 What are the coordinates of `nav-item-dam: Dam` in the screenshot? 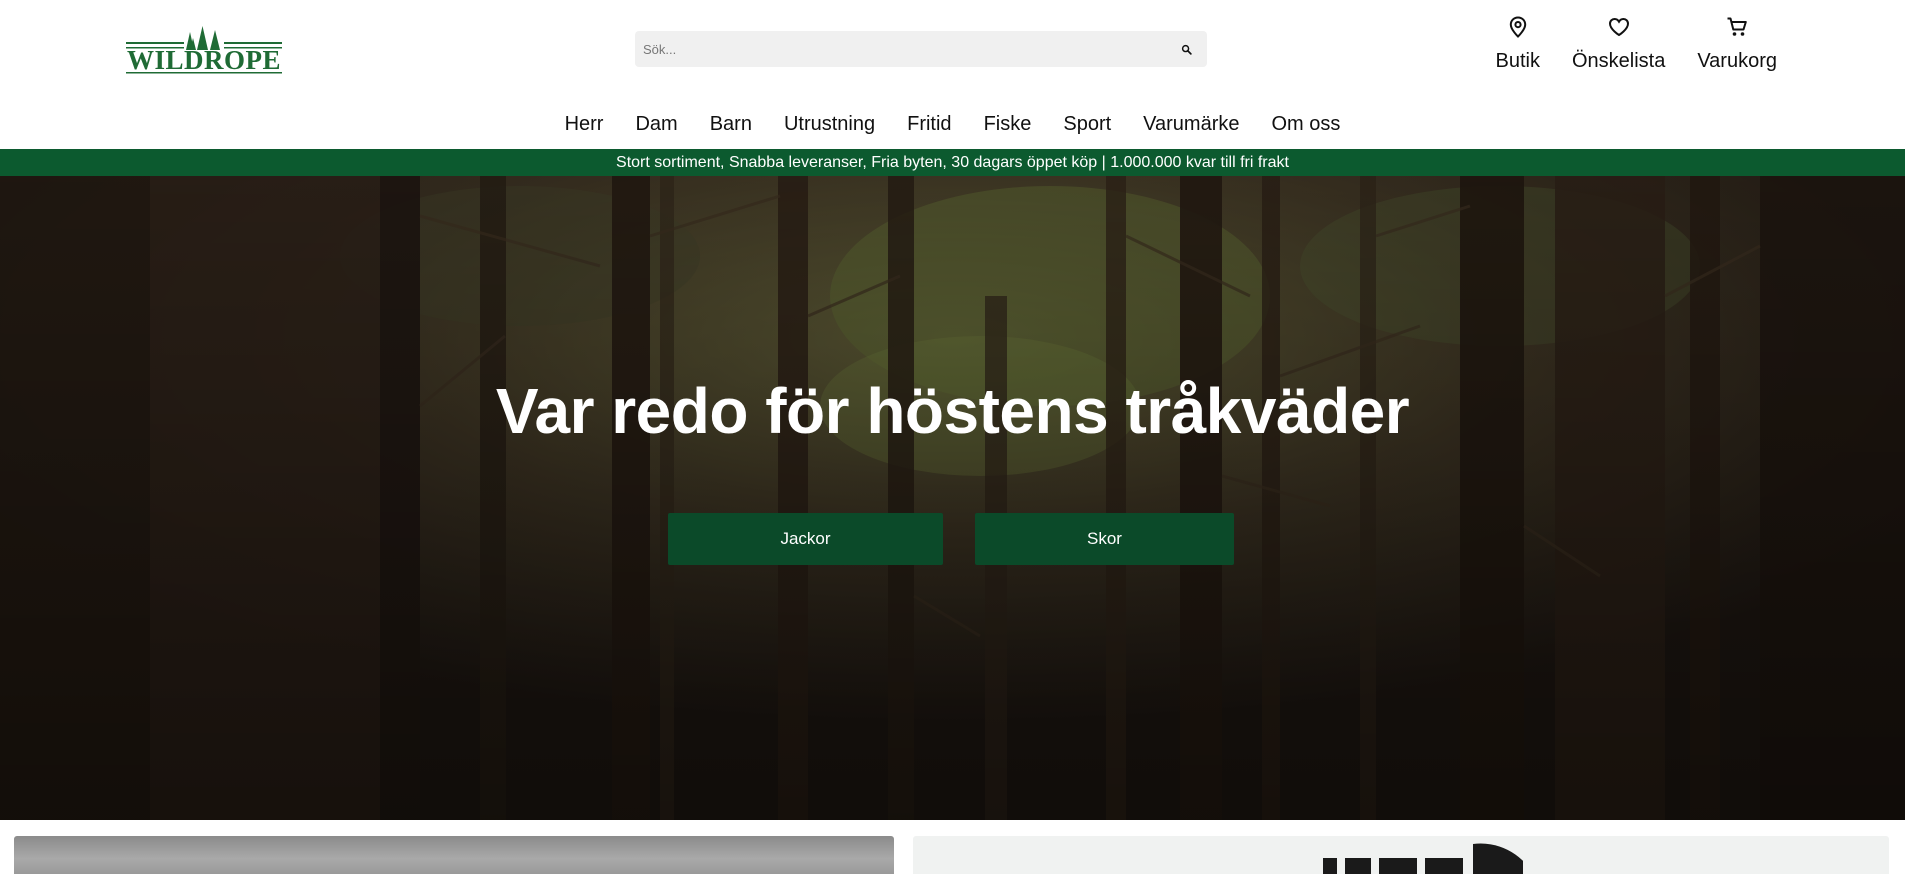 It's located at (656, 124).